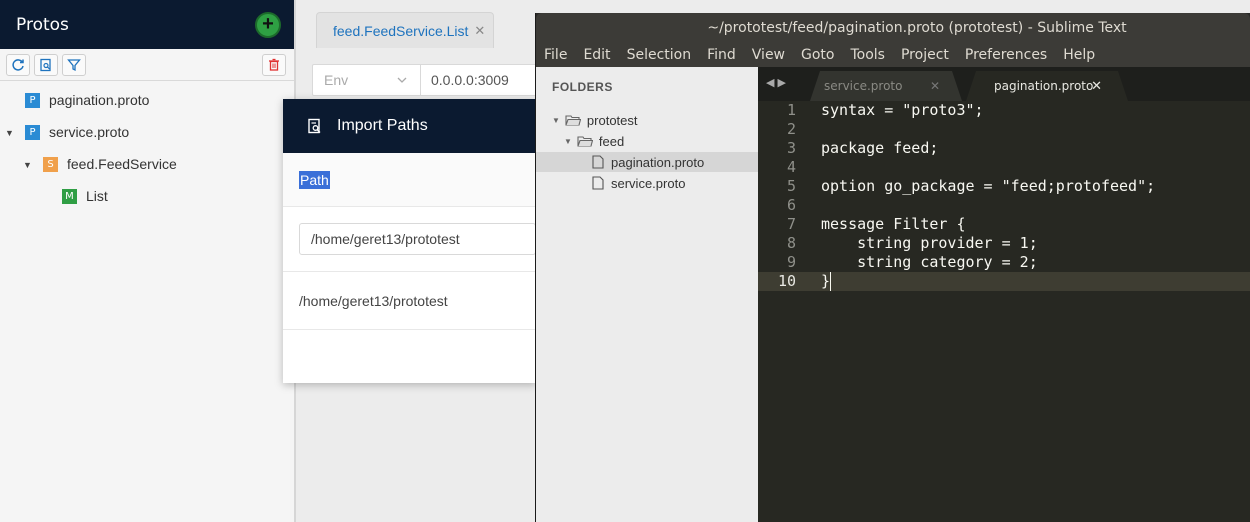 Image resolution: width=1250 pixels, height=522 pixels. I want to click on menu-preferences: Preferences, so click(1006, 55).